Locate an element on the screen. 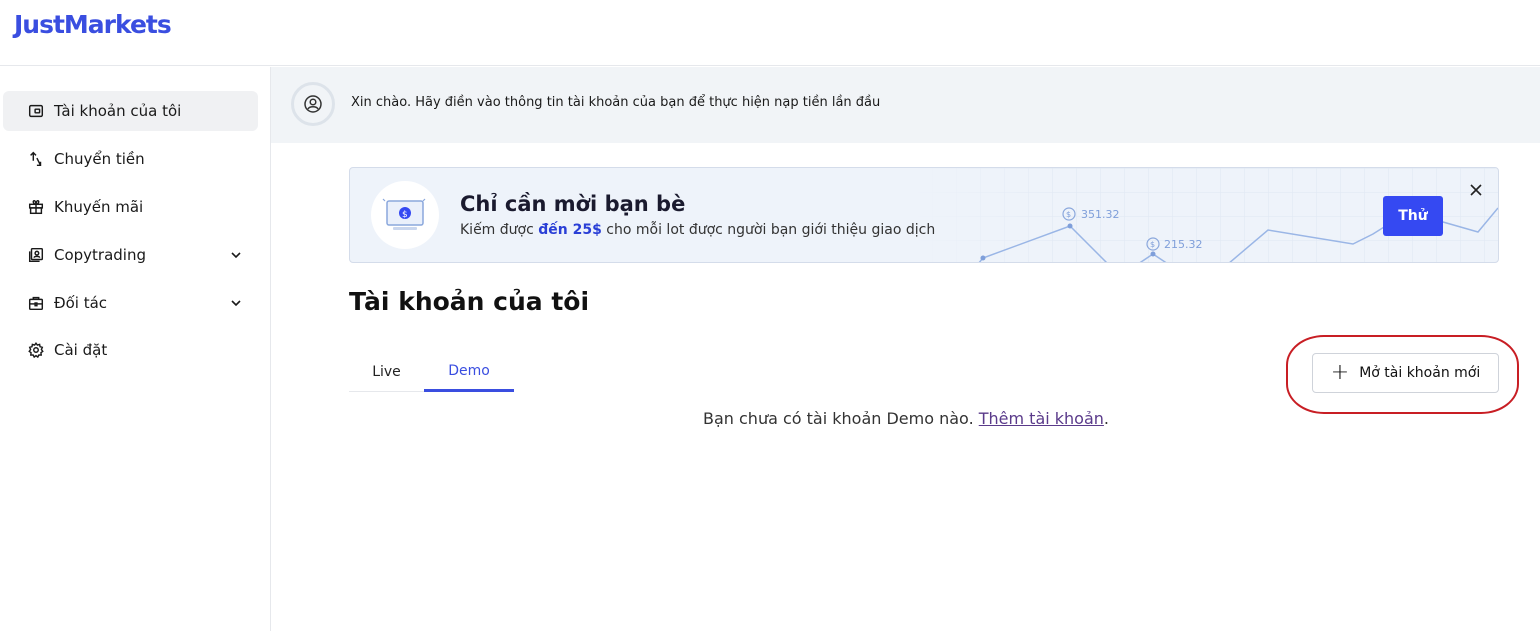  sidebar-item-label: Chuyển tiền is located at coordinates (99, 159).